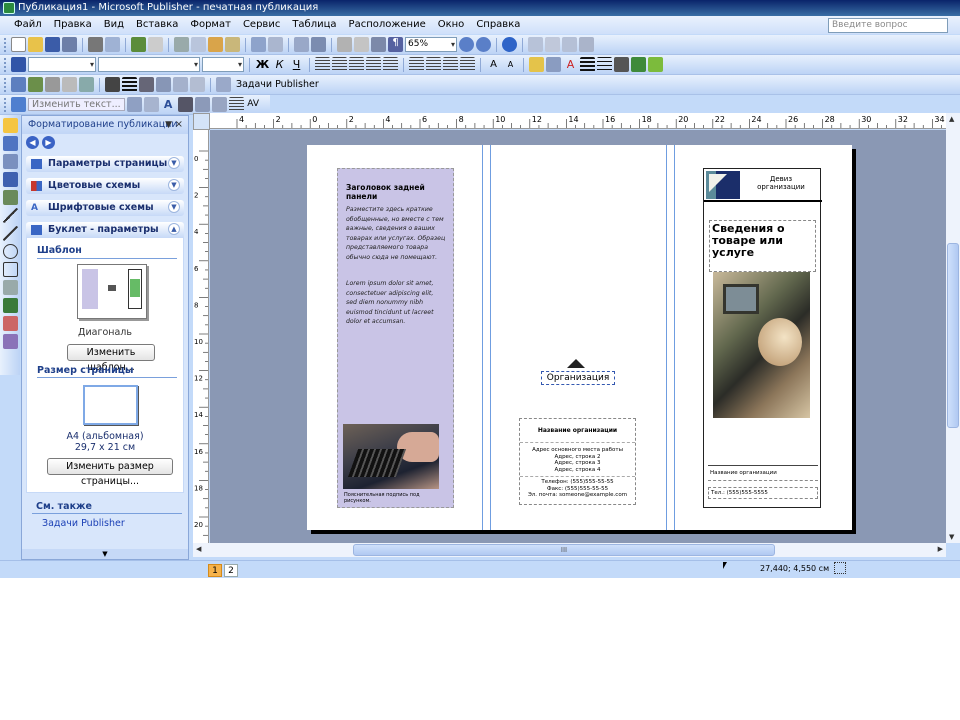 Image resolution: width=960 pixels, height=720 pixels. What do you see at coordinates (10, 161) in the screenshot?
I see `insert-table-icon` at bounding box center [10, 161].